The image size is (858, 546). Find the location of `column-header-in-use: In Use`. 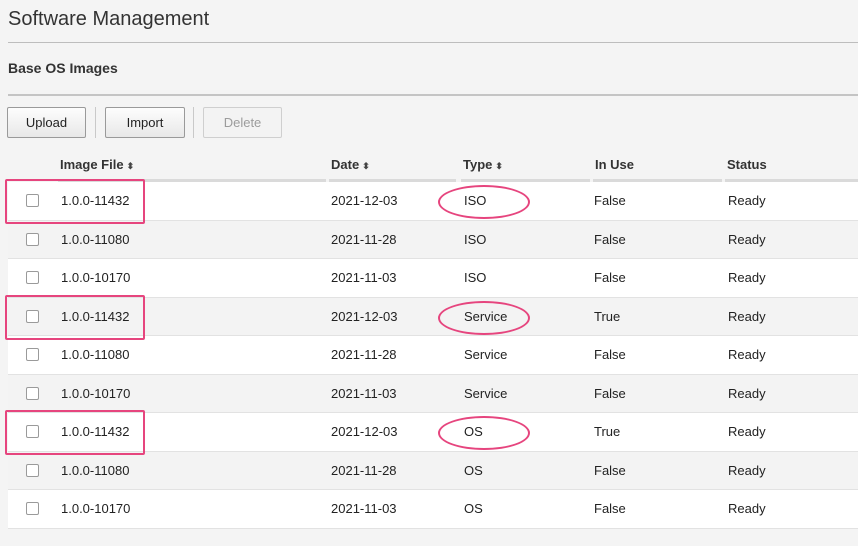

column-header-in-use: In Use is located at coordinates (657, 166).